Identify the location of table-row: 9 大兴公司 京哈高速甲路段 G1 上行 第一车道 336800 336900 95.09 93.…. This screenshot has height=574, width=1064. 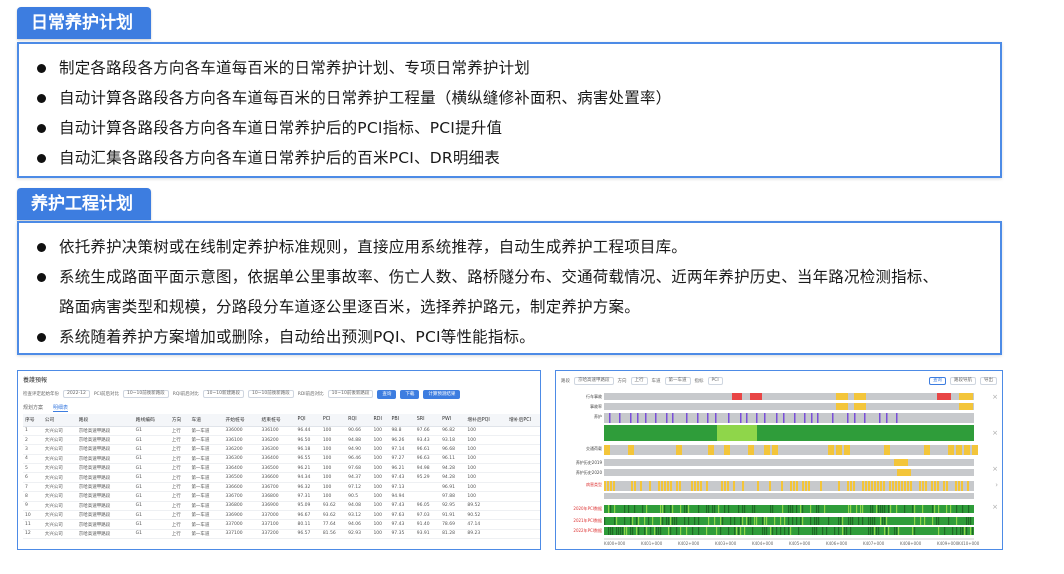
(281, 506).